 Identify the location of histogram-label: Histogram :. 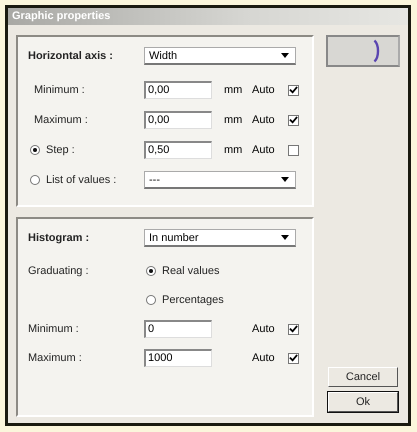
(59, 238).